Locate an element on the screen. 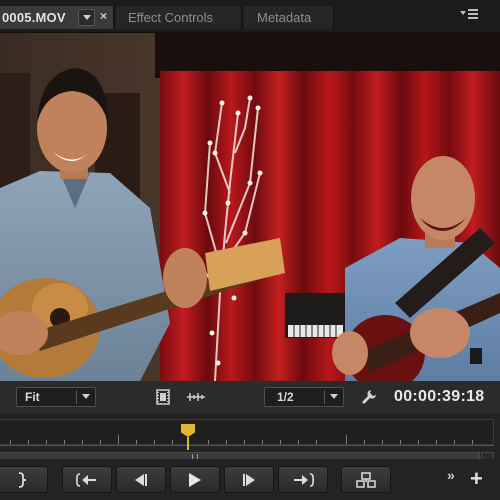  button-editor-add-icon: + is located at coordinates (476, 479).